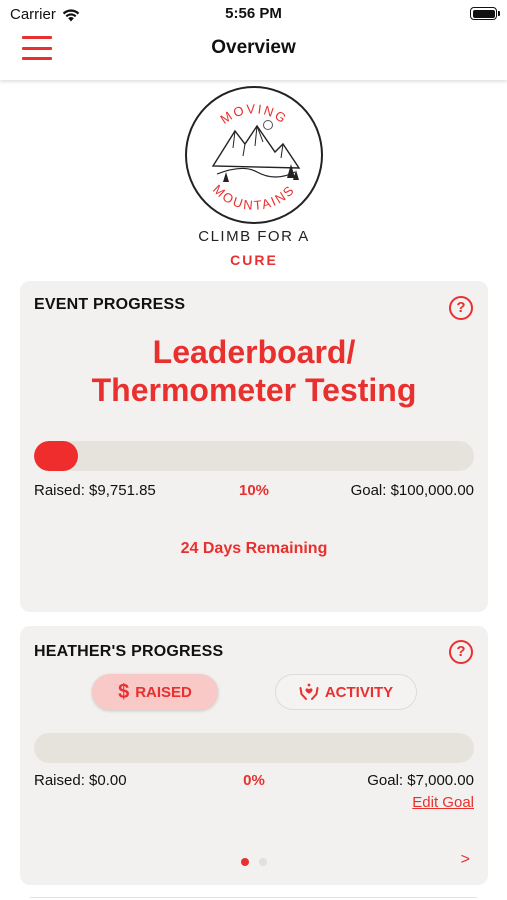  Describe the element at coordinates (359, 692) in the screenshot. I see `tab-activity-label: ACTIVITY` at that location.